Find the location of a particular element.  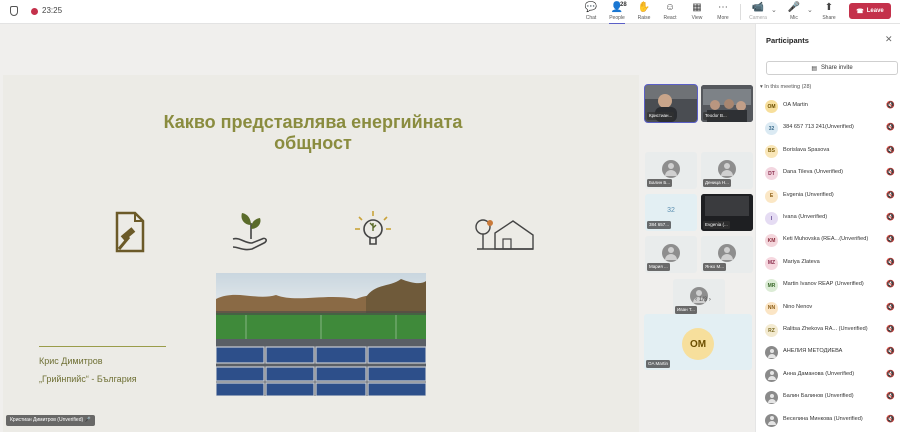

leave-button: ☎ Leave is located at coordinates (870, 11).